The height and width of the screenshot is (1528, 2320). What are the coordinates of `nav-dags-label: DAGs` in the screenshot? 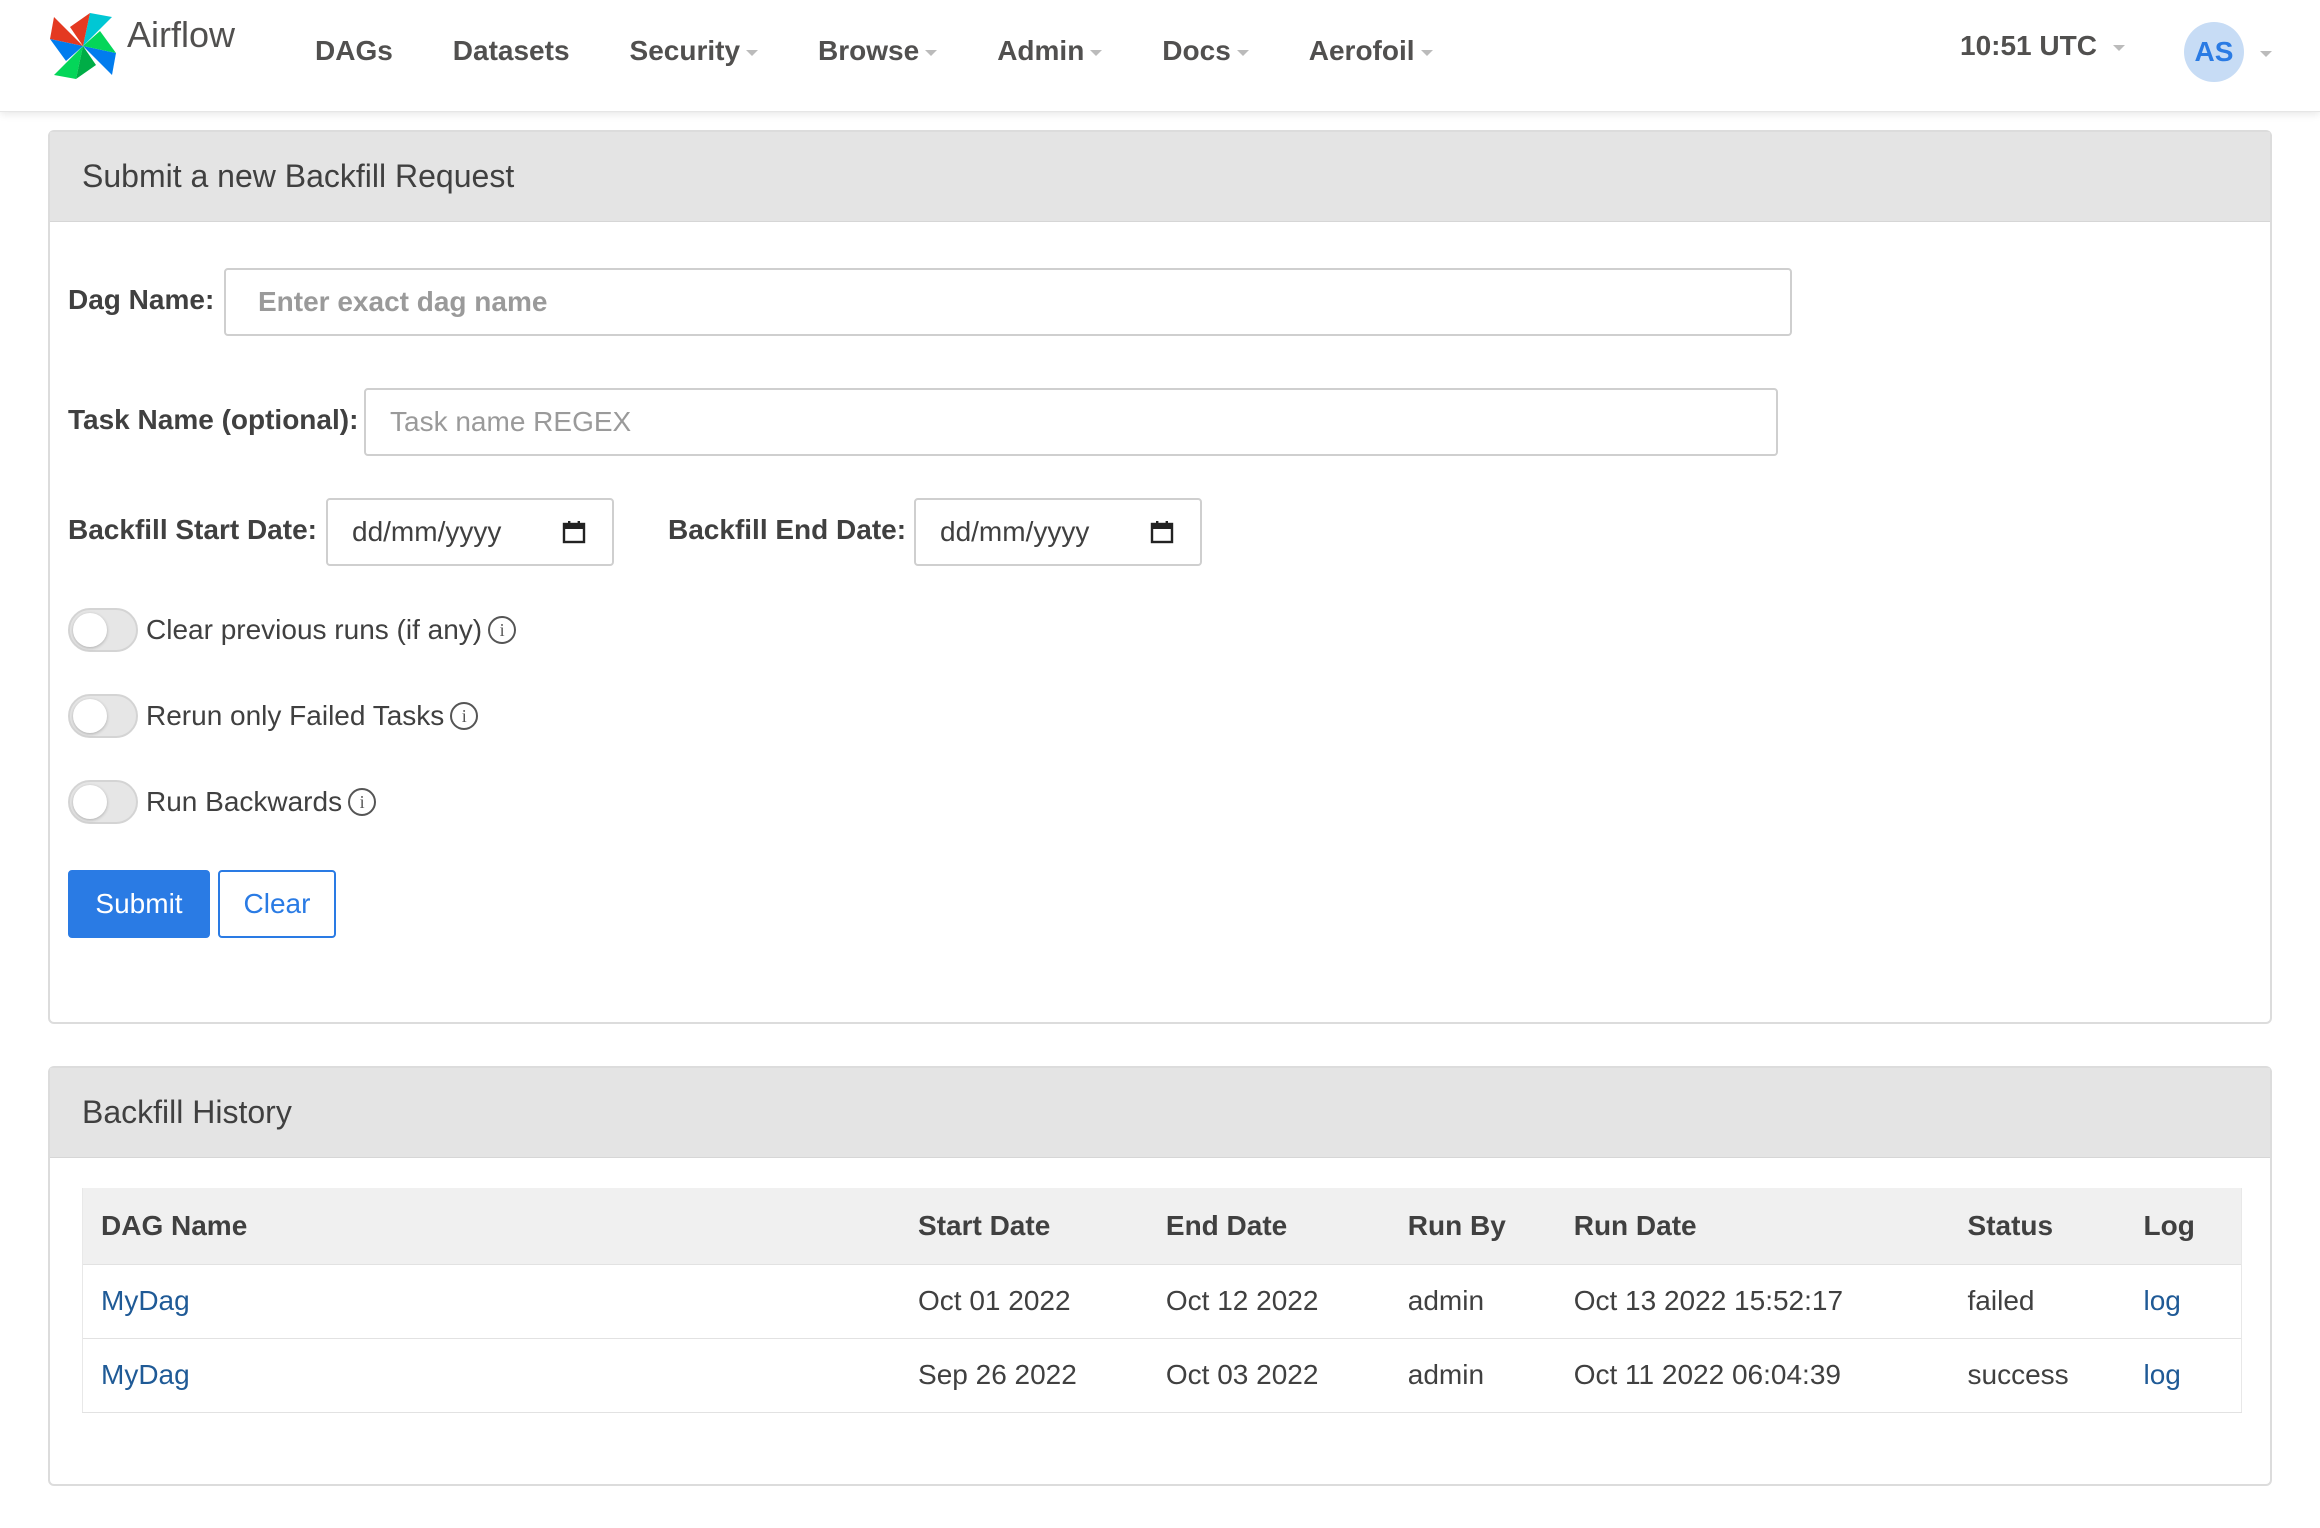 It's located at (354, 50).